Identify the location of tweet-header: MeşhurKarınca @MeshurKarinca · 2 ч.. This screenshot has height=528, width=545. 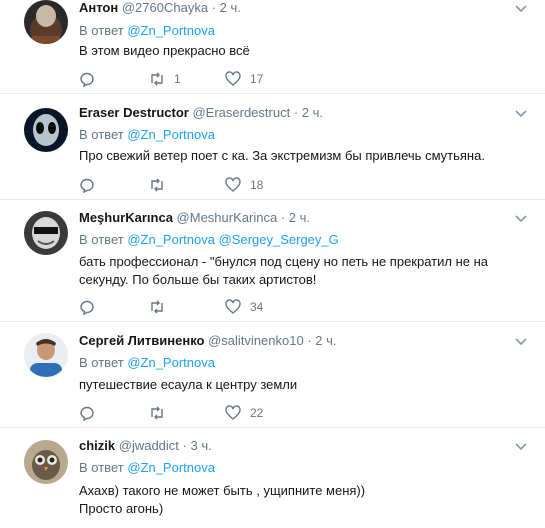
(194, 217).